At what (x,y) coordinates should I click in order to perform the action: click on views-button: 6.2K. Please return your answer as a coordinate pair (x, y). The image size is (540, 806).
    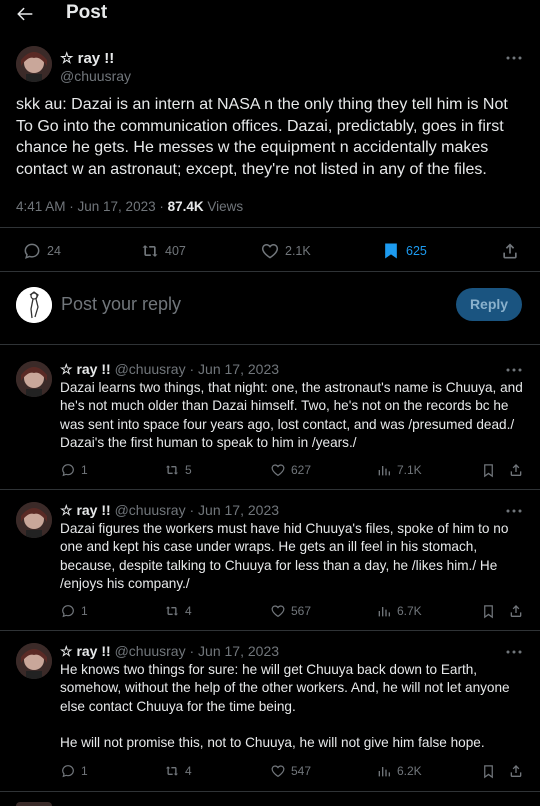
    Looking at the image, I should click on (399, 771).